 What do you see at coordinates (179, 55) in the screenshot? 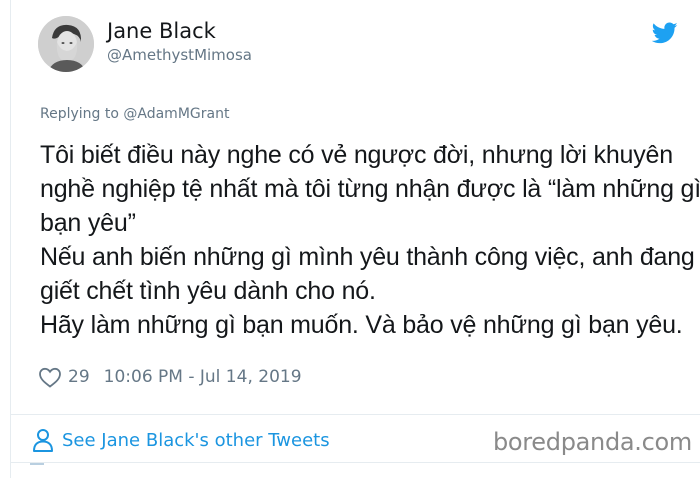
I see `author-handle: @AmethystMimosa` at bounding box center [179, 55].